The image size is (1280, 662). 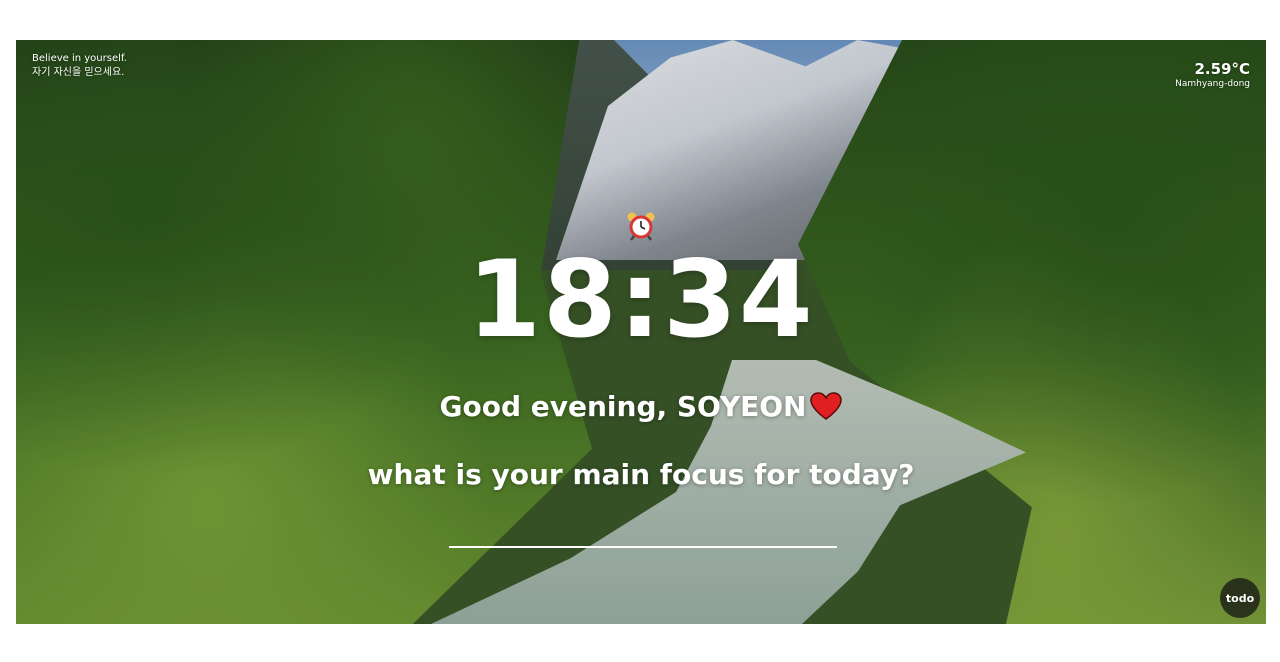 What do you see at coordinates (1212, 84) in the screenshot?
I see `weather-location: Namhyang-dong` at bounding box center [1212, 84].